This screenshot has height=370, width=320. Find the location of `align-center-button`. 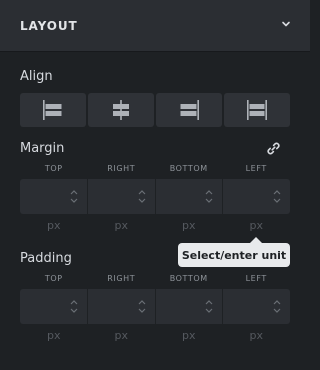

align-center-button is located at coordinates (121, 110).